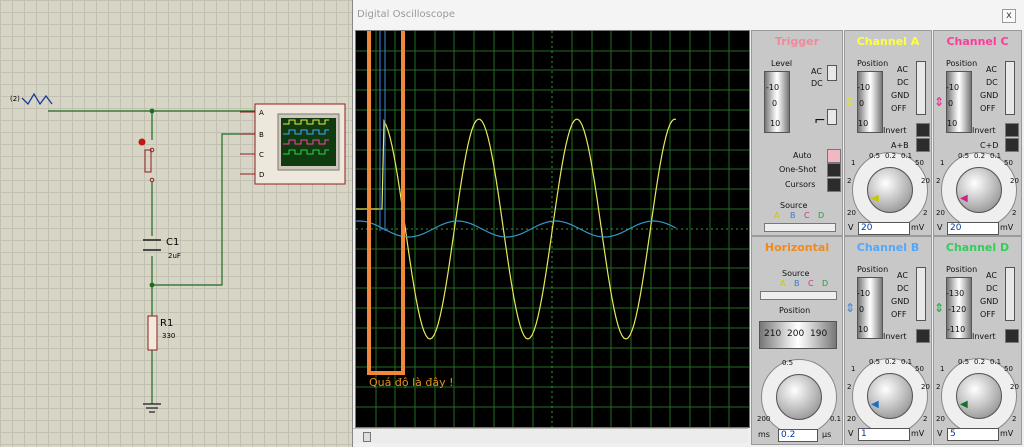 The width and height of the screenshot is (1024, 447). I want to click on r1-name: R1, so click(166, 323).